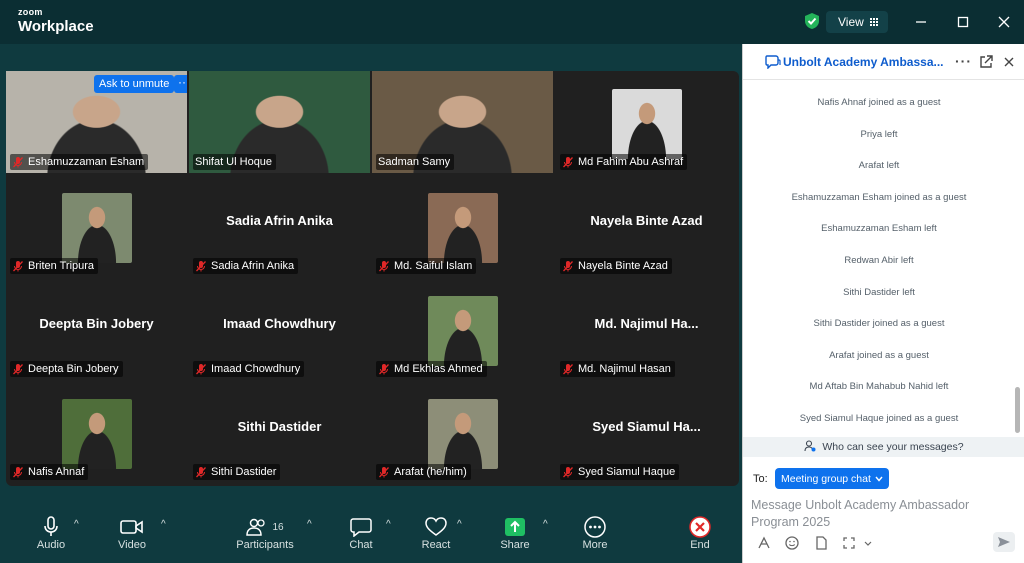 The image size is (1024, 563). I want to click on participants-button: 16 Participants, so click(265, 533).